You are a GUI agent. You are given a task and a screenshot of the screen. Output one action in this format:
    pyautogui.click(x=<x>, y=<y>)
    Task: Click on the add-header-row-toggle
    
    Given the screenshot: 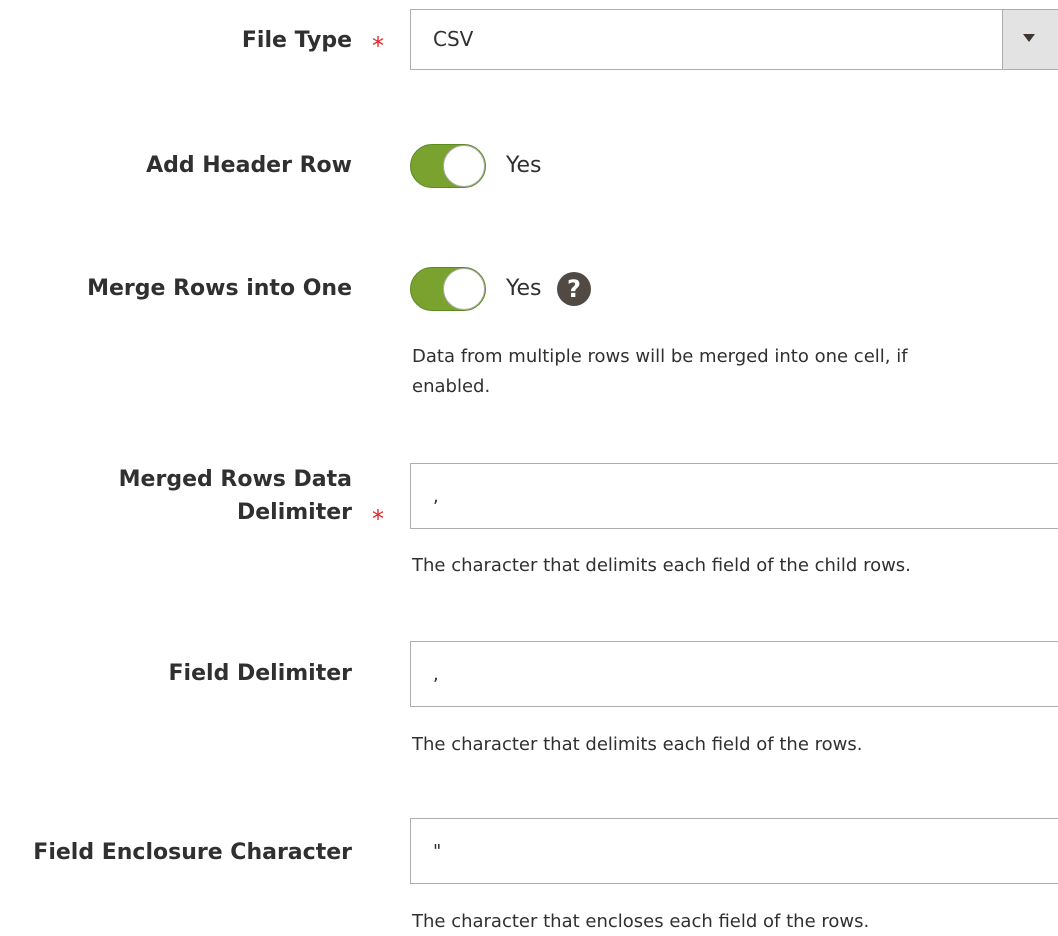 What is the action you would take?
    pyautogui.click(x=448, y=166)
    